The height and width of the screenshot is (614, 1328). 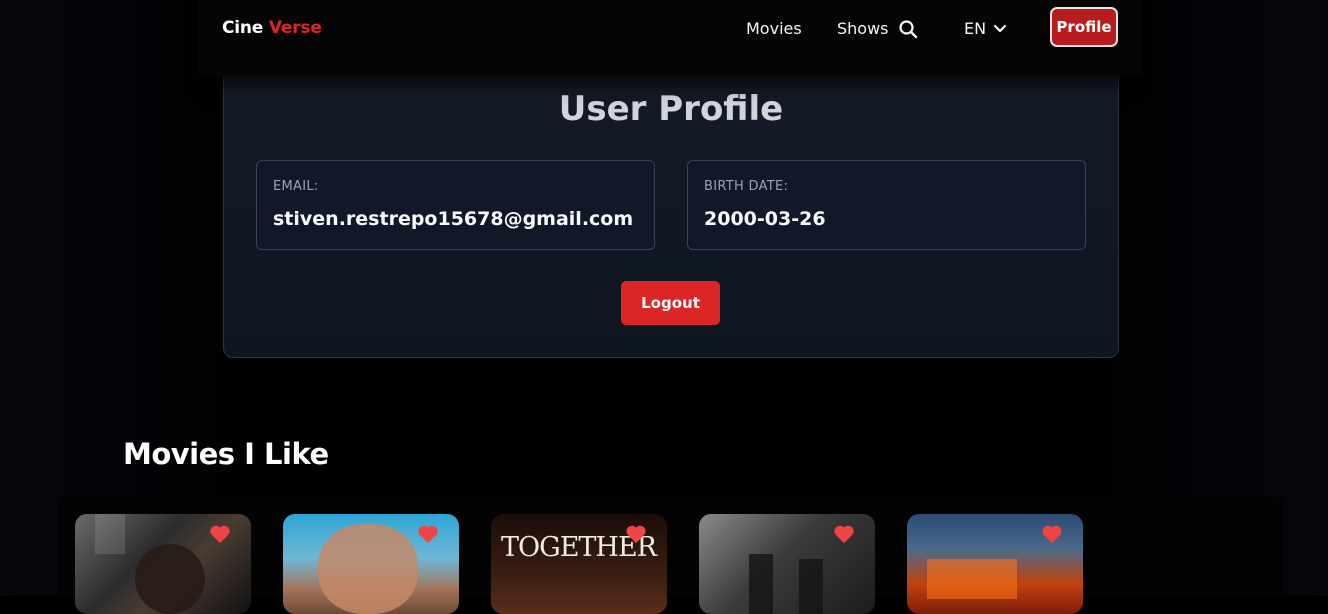 I want to click on email-value: stiven.restrepo15678@gmail.com, so click(x=453, y=219).